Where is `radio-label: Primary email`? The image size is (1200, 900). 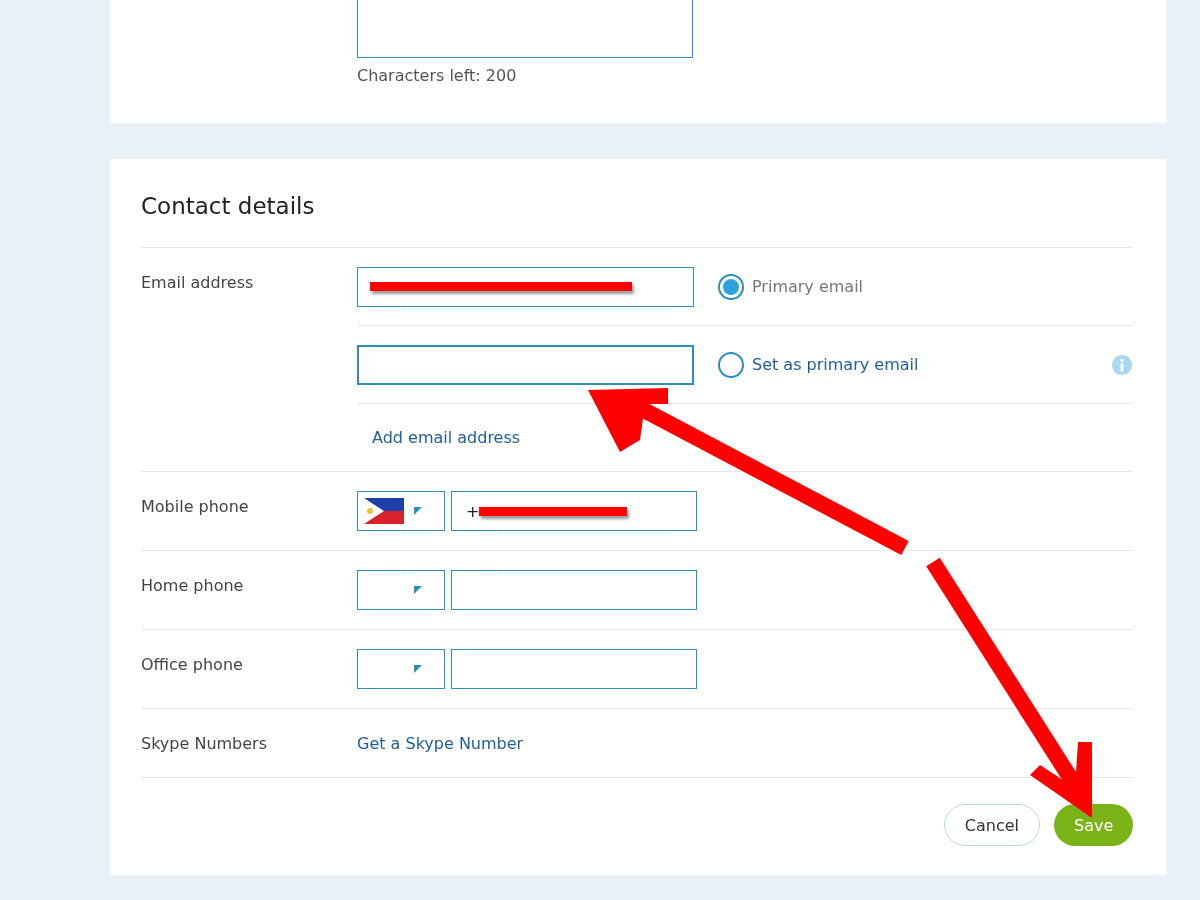
radio-label: Primary email is located at coordinates (808, 286).